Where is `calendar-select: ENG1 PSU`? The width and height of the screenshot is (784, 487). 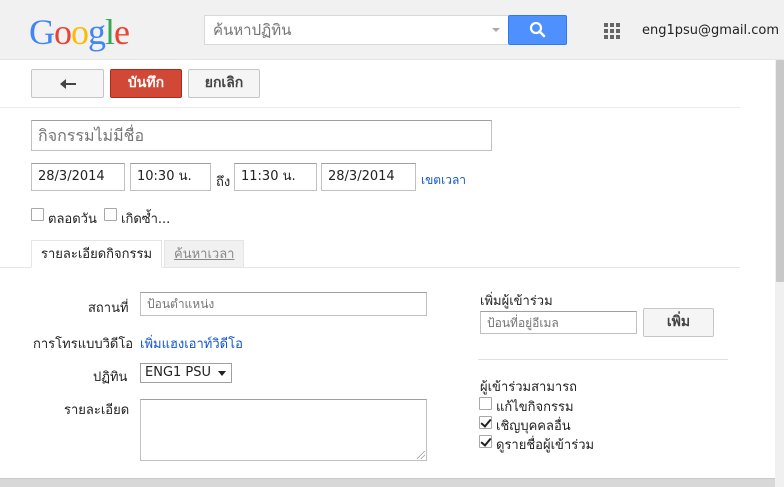 calendar-select: ENG1 PSU is located at coordinates (186, 373).